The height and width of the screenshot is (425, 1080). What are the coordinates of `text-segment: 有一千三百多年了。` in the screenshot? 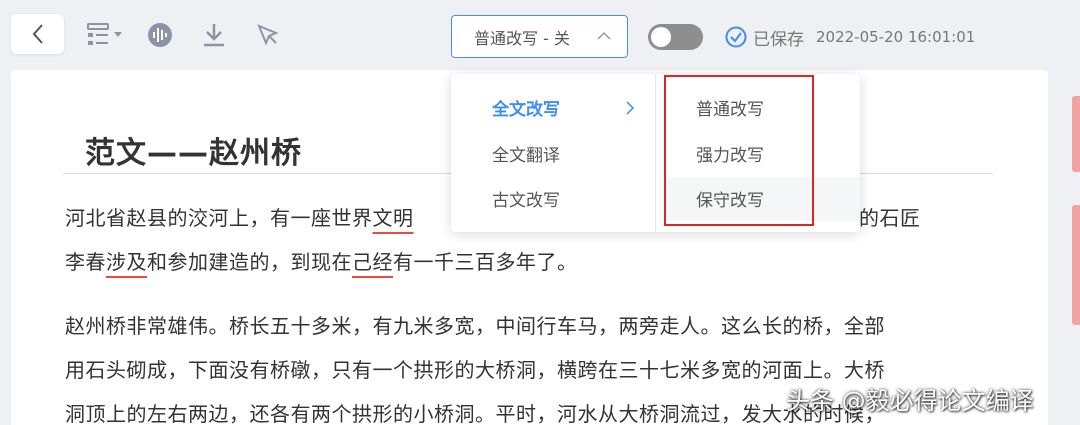 It's located at (485, 262).